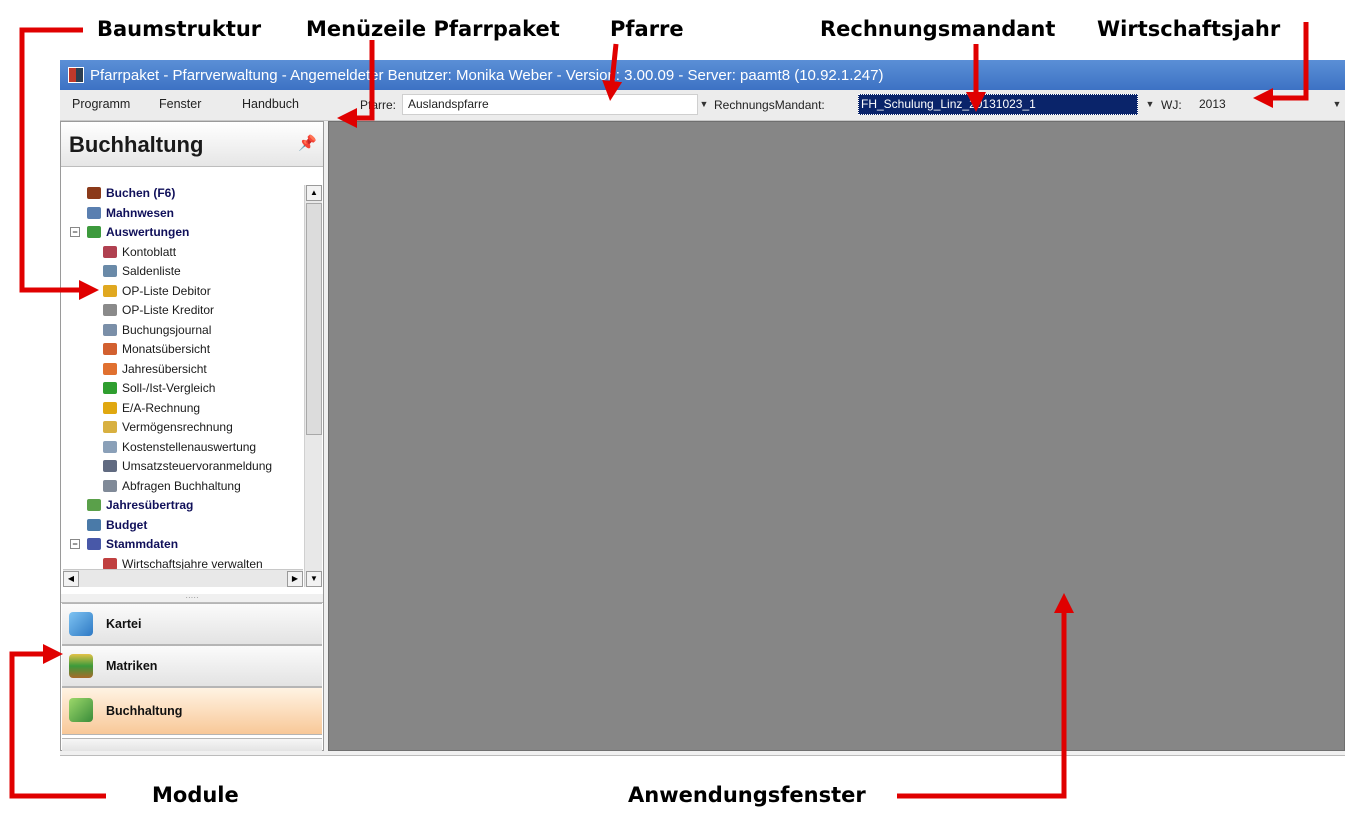 Image resolution: width=1345 pixels, height=814 pixels. What do you see at coordinates (81, 710) in the screenshot?
I see `buchhaltung-icon` at bounding box center [81, 710].